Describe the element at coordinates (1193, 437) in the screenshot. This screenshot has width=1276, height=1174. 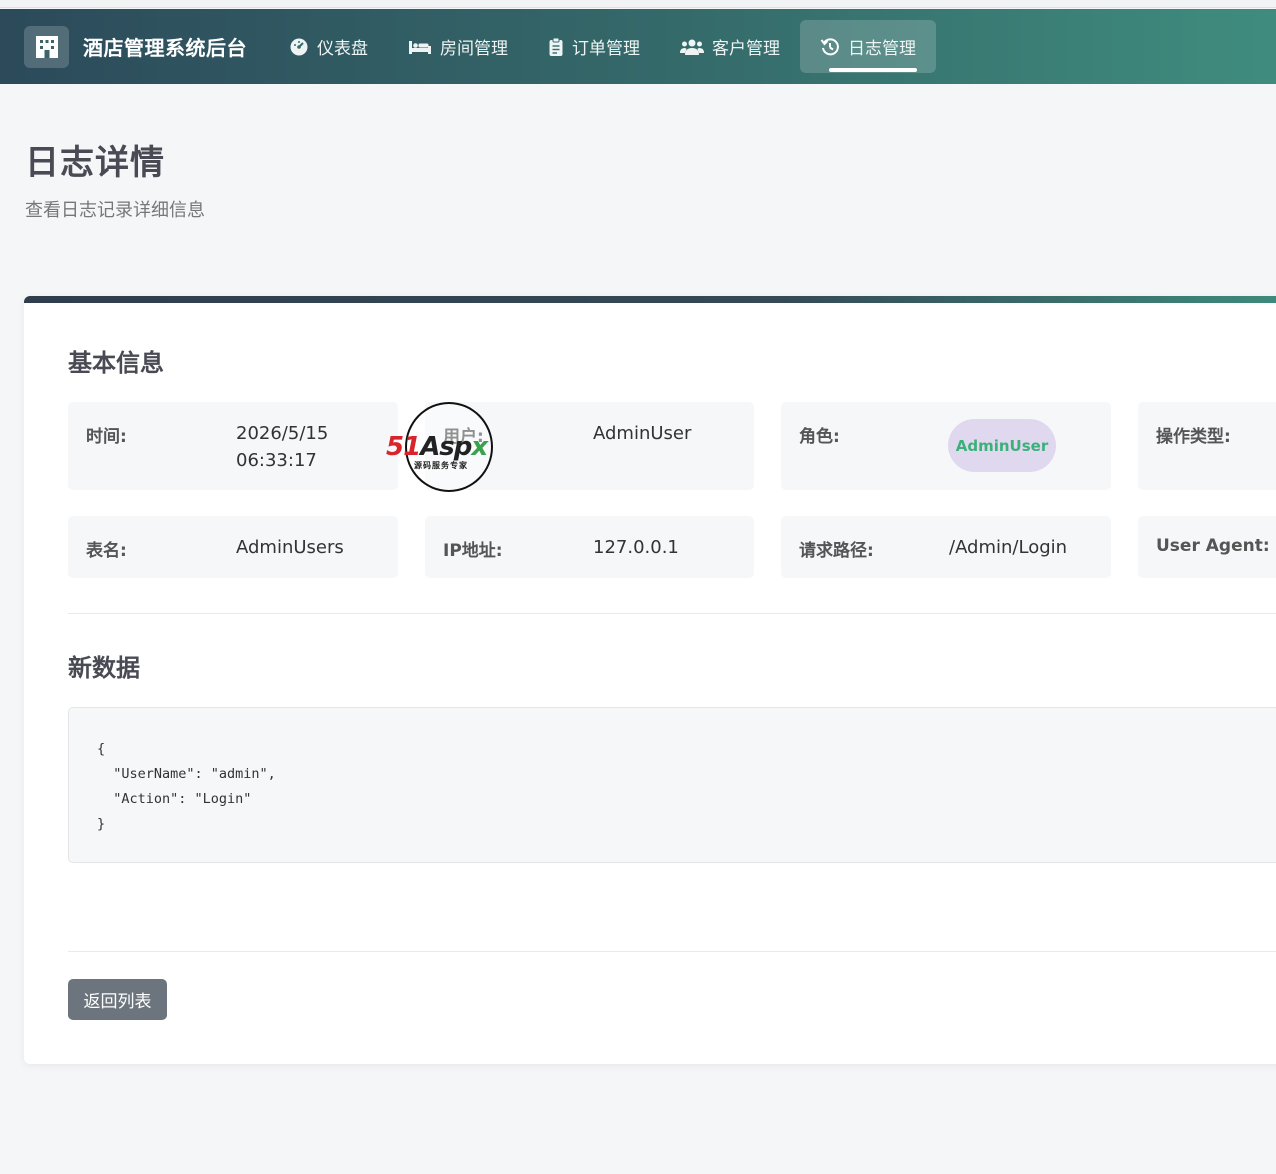
I see `operation-type-label: 操作类型:` at that location.